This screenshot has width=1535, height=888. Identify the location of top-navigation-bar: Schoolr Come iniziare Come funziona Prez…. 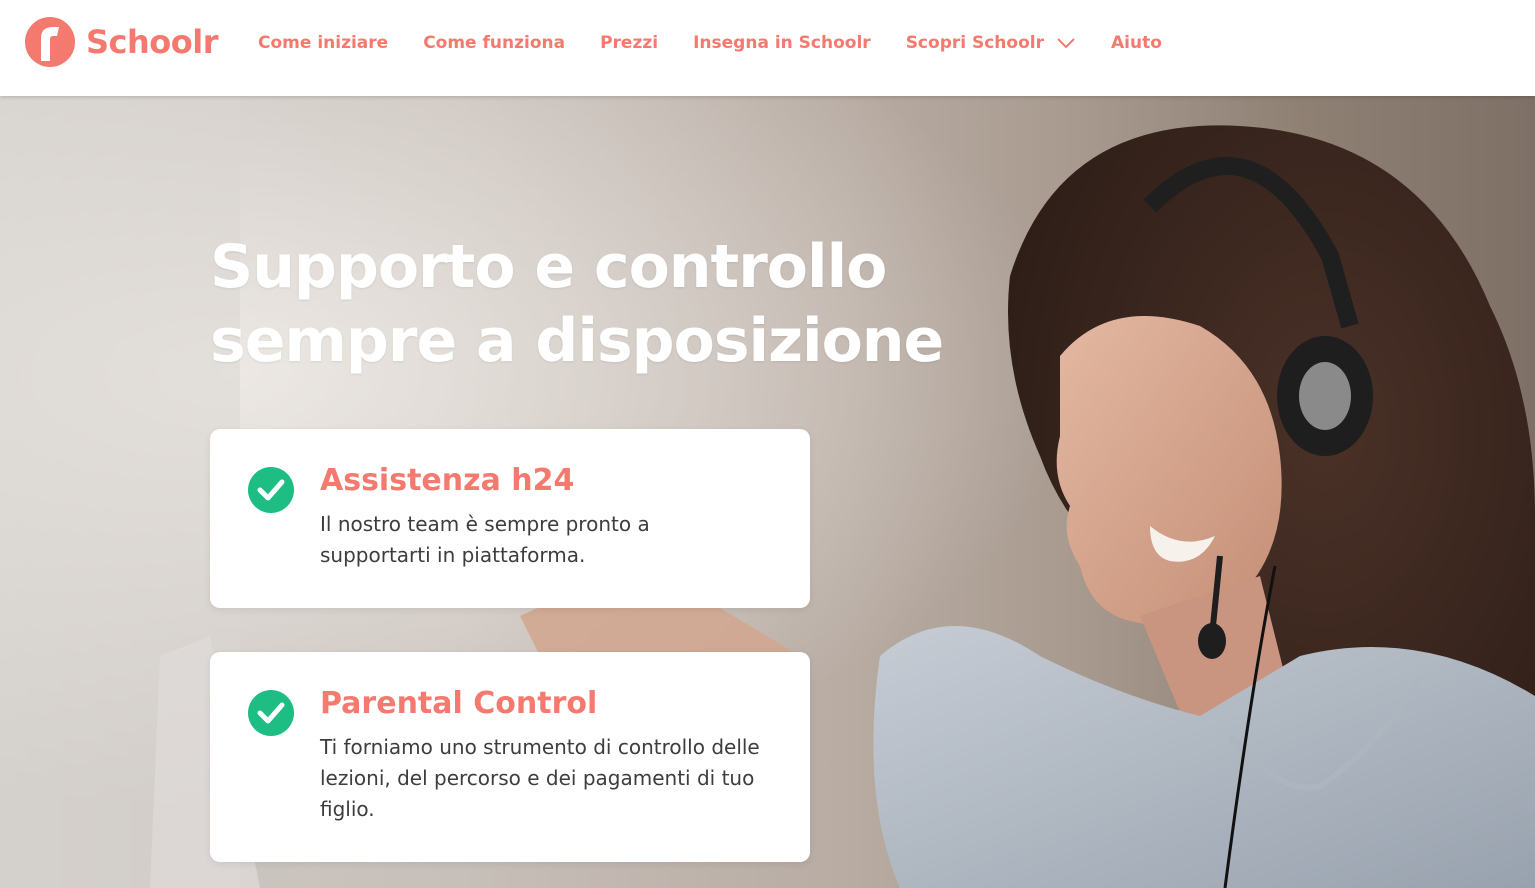
(767, 48).